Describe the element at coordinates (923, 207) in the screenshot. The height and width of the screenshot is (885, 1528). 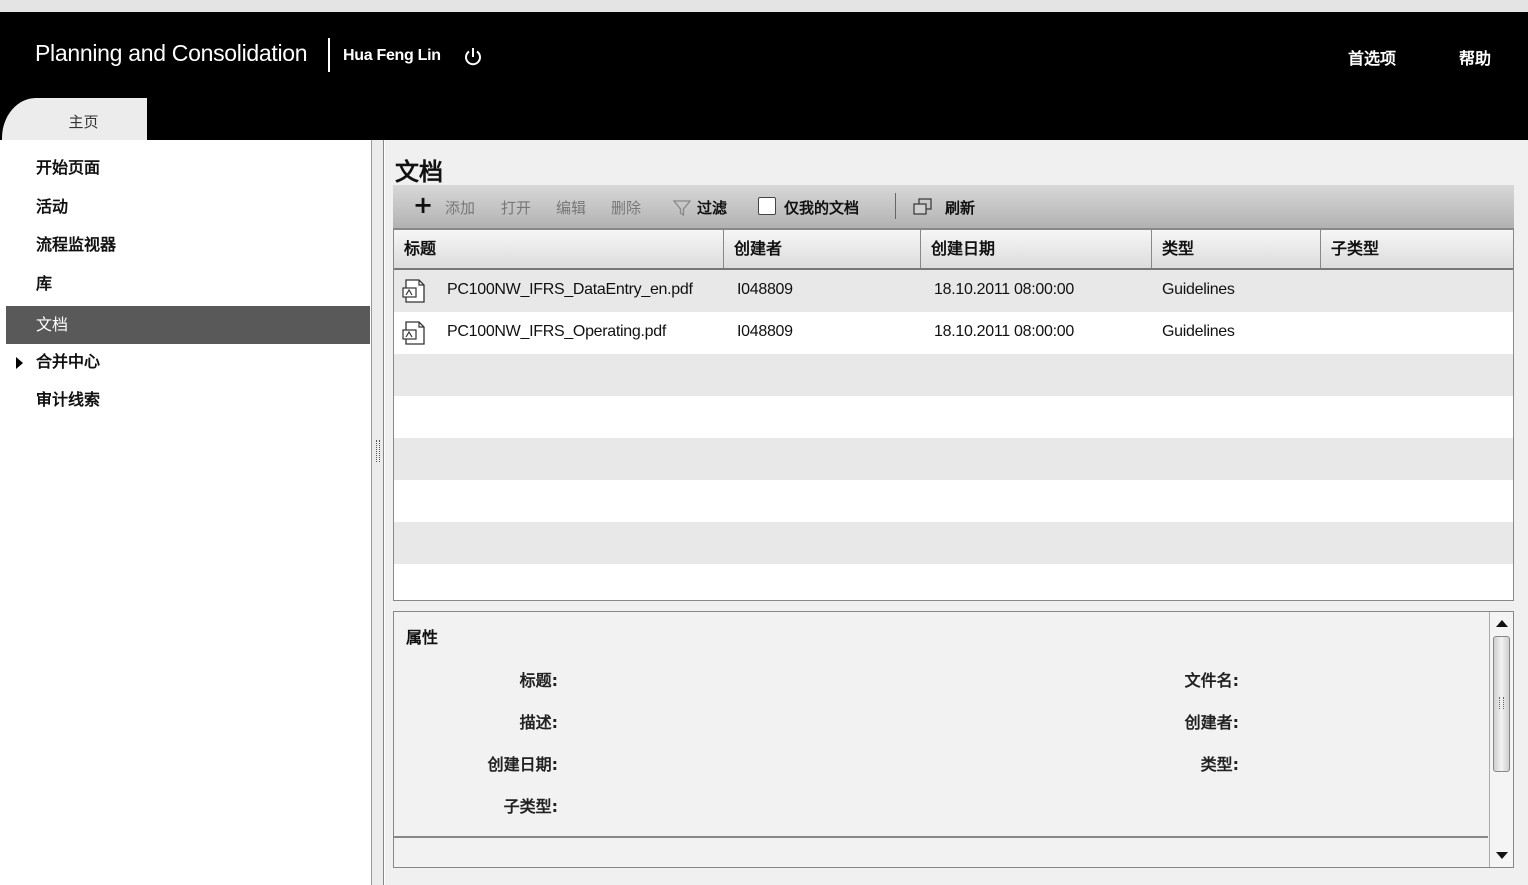
I see `refresh-icon` at that location.